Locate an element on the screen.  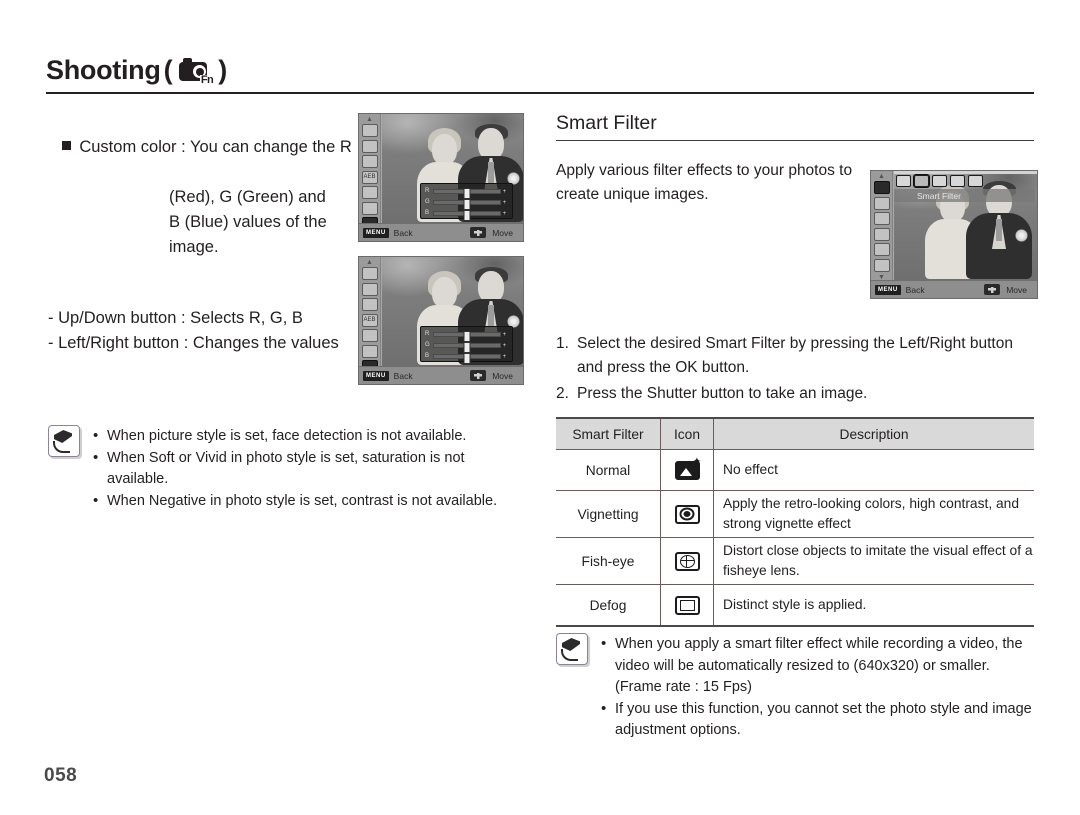
rgb-plus-g: + is located at coordinates (504, 202).